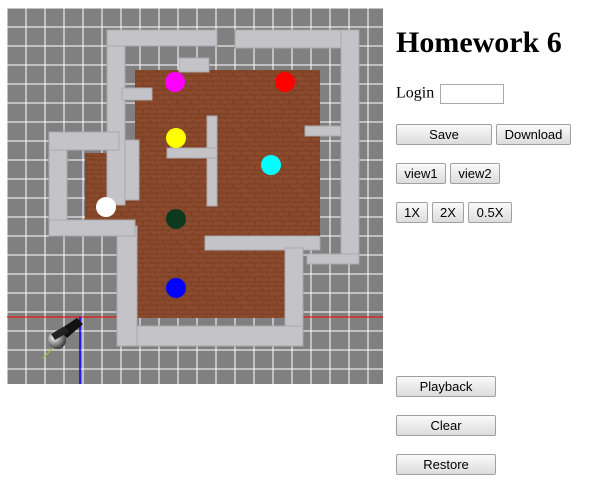 The width and height of the screenshot is (600, 486). What do you see at coordinates (415, 93) in the screenshot?
I see `login-label: Login` at bounding box center [415, 93].